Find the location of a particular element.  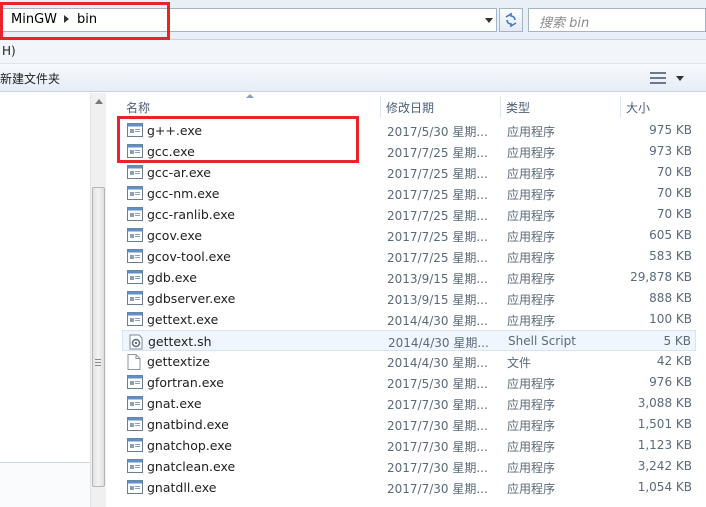

file-name: gcov-tool.exe is located at coordinates (189, 256).